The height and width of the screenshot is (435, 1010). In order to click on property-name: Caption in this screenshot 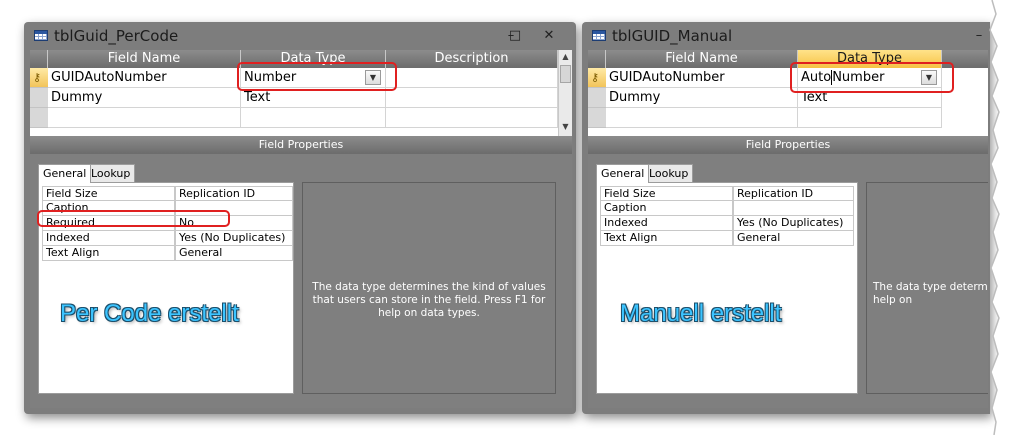, I will do `click(666, 208)`.